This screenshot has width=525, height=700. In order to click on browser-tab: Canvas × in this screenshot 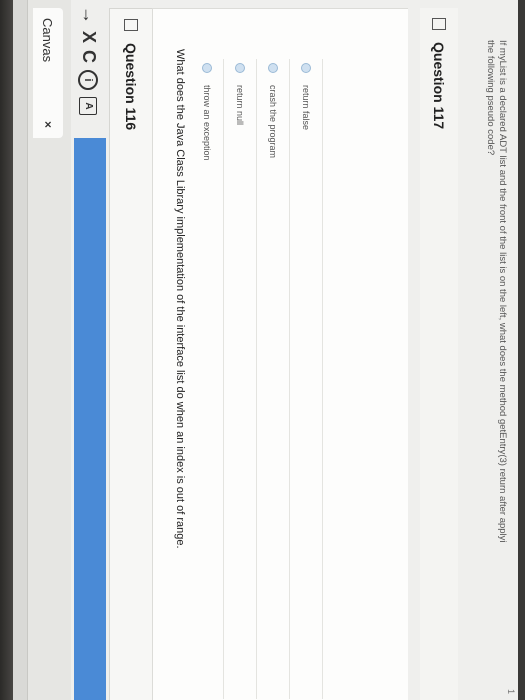, I will do `click(48, 73)`.